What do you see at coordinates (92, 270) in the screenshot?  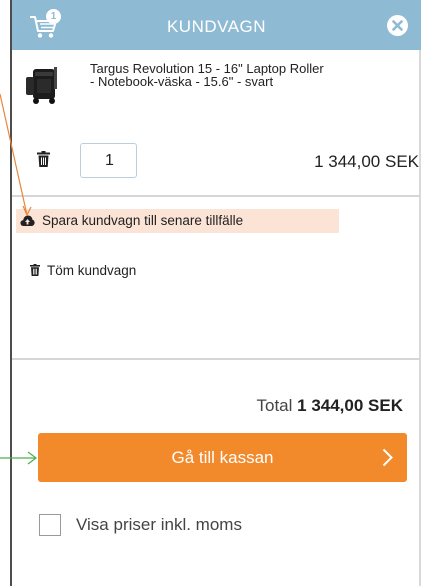 I see `empty-cart-label: Töm kundvagn` at bounding box center [92, 270].